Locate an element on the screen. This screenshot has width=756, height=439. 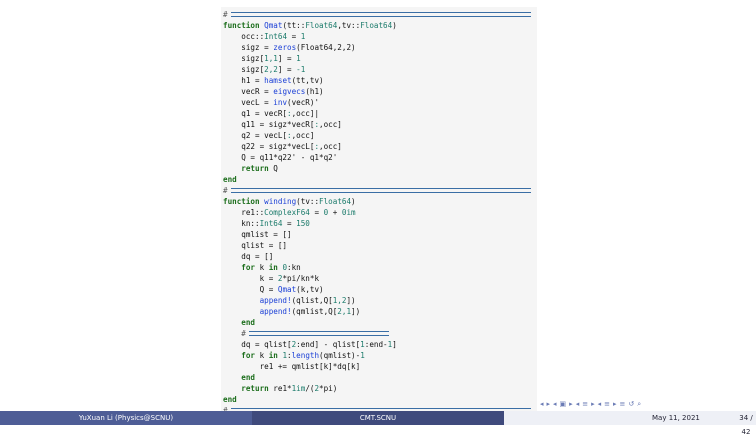
code-token: (qlist,Q[ is located at coordinates (312, 300).